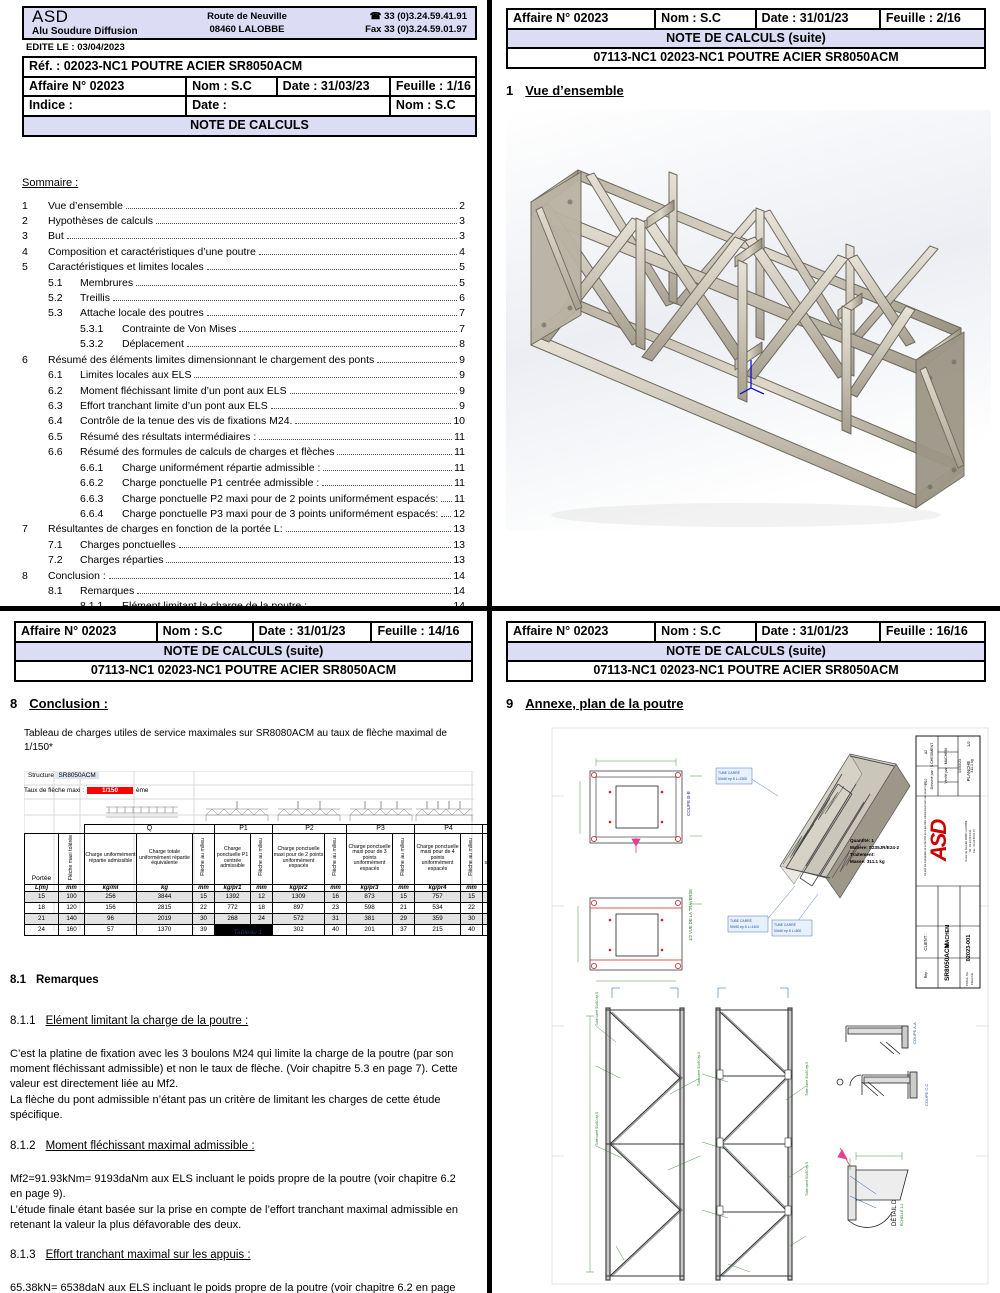 This screenshot has width=1000, height=1293. What do you see at coordinates (462, 344) in the screenshot?
I see `toc-entry-page: 8` at bounding box center [462, 344].